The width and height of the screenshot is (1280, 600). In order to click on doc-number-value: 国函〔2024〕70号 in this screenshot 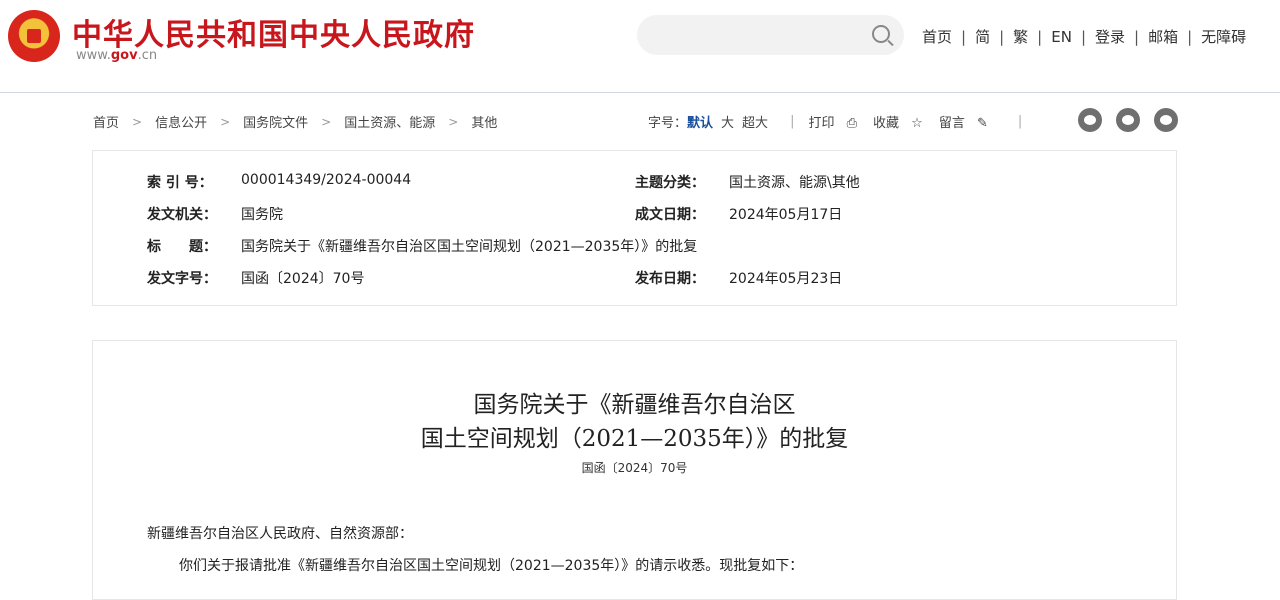, I will do `click(303, 279)`.